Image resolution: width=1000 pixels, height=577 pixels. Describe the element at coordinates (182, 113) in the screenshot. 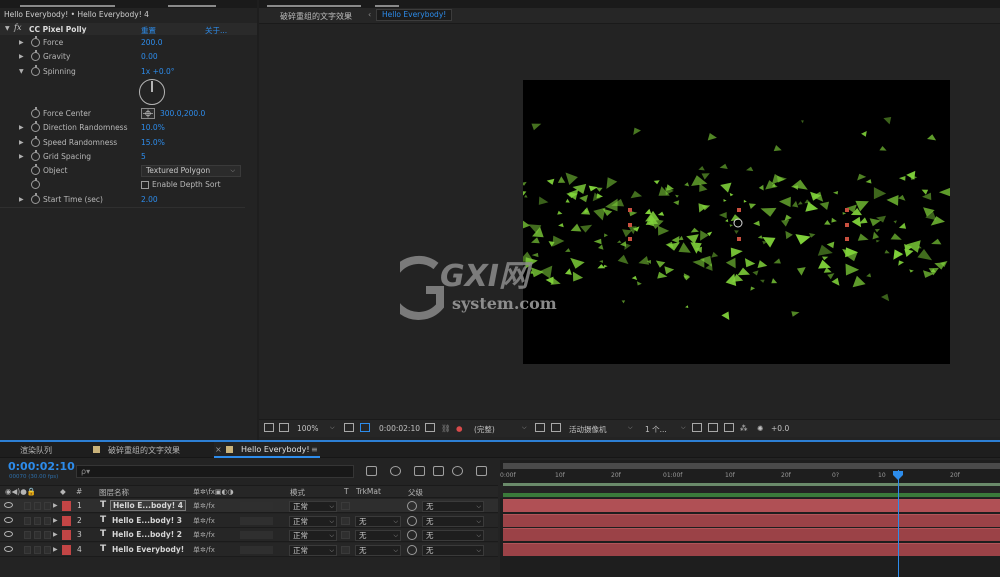

I see `force-center-value: 300.0,200.0` at that location.